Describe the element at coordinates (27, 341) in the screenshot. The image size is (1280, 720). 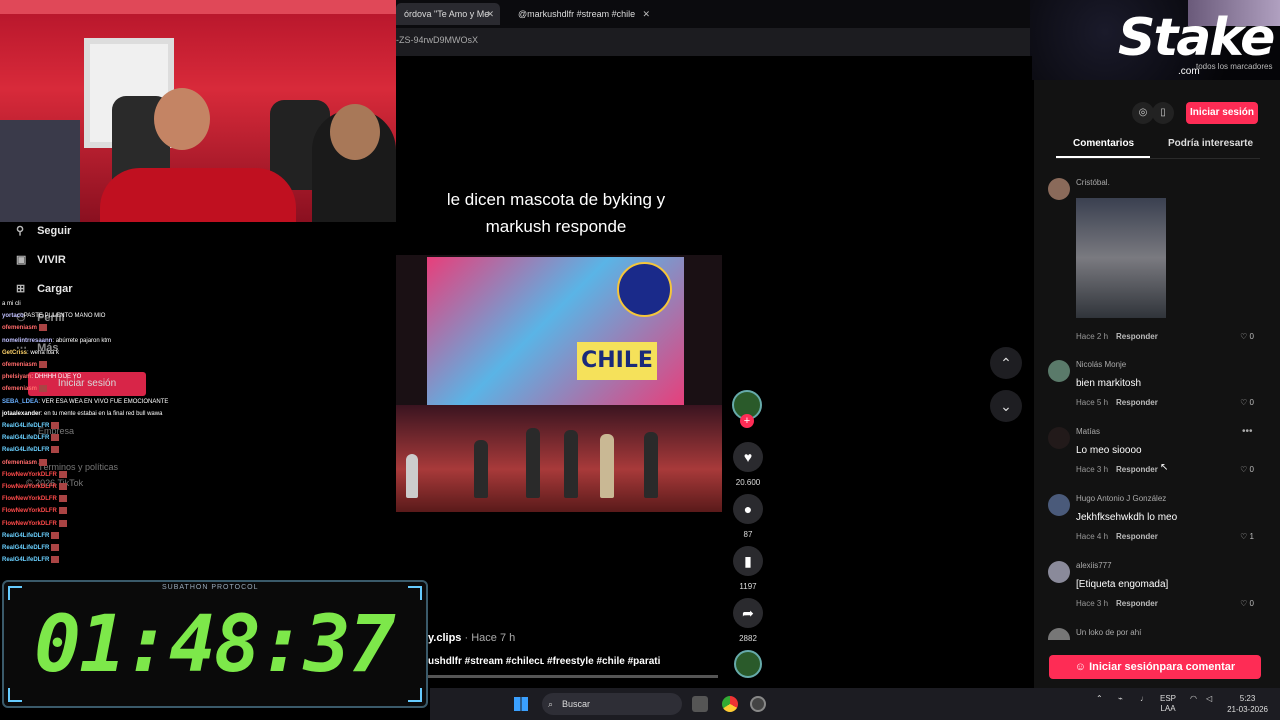
I see `chat-username: nomelintrresaann` at that location.